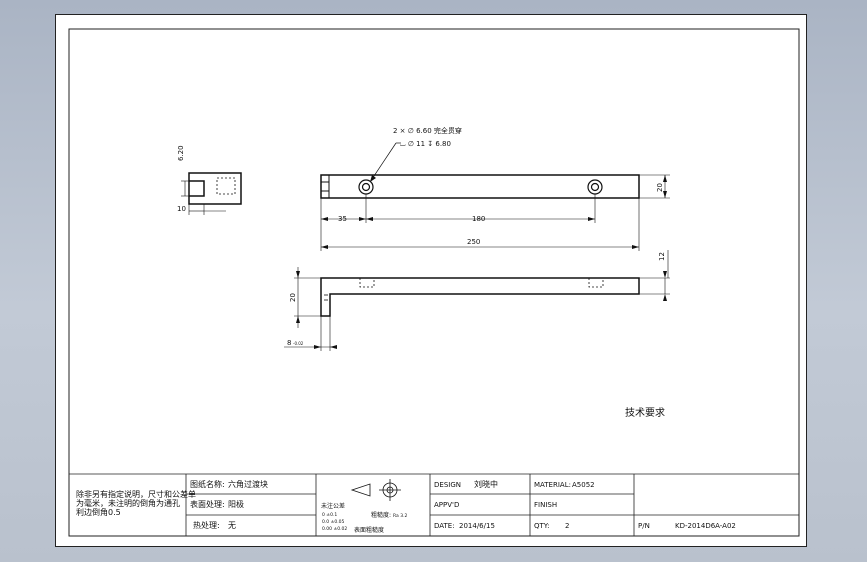  I want to click on technical-requirements-heading: 技术要求, so click(645, 412).